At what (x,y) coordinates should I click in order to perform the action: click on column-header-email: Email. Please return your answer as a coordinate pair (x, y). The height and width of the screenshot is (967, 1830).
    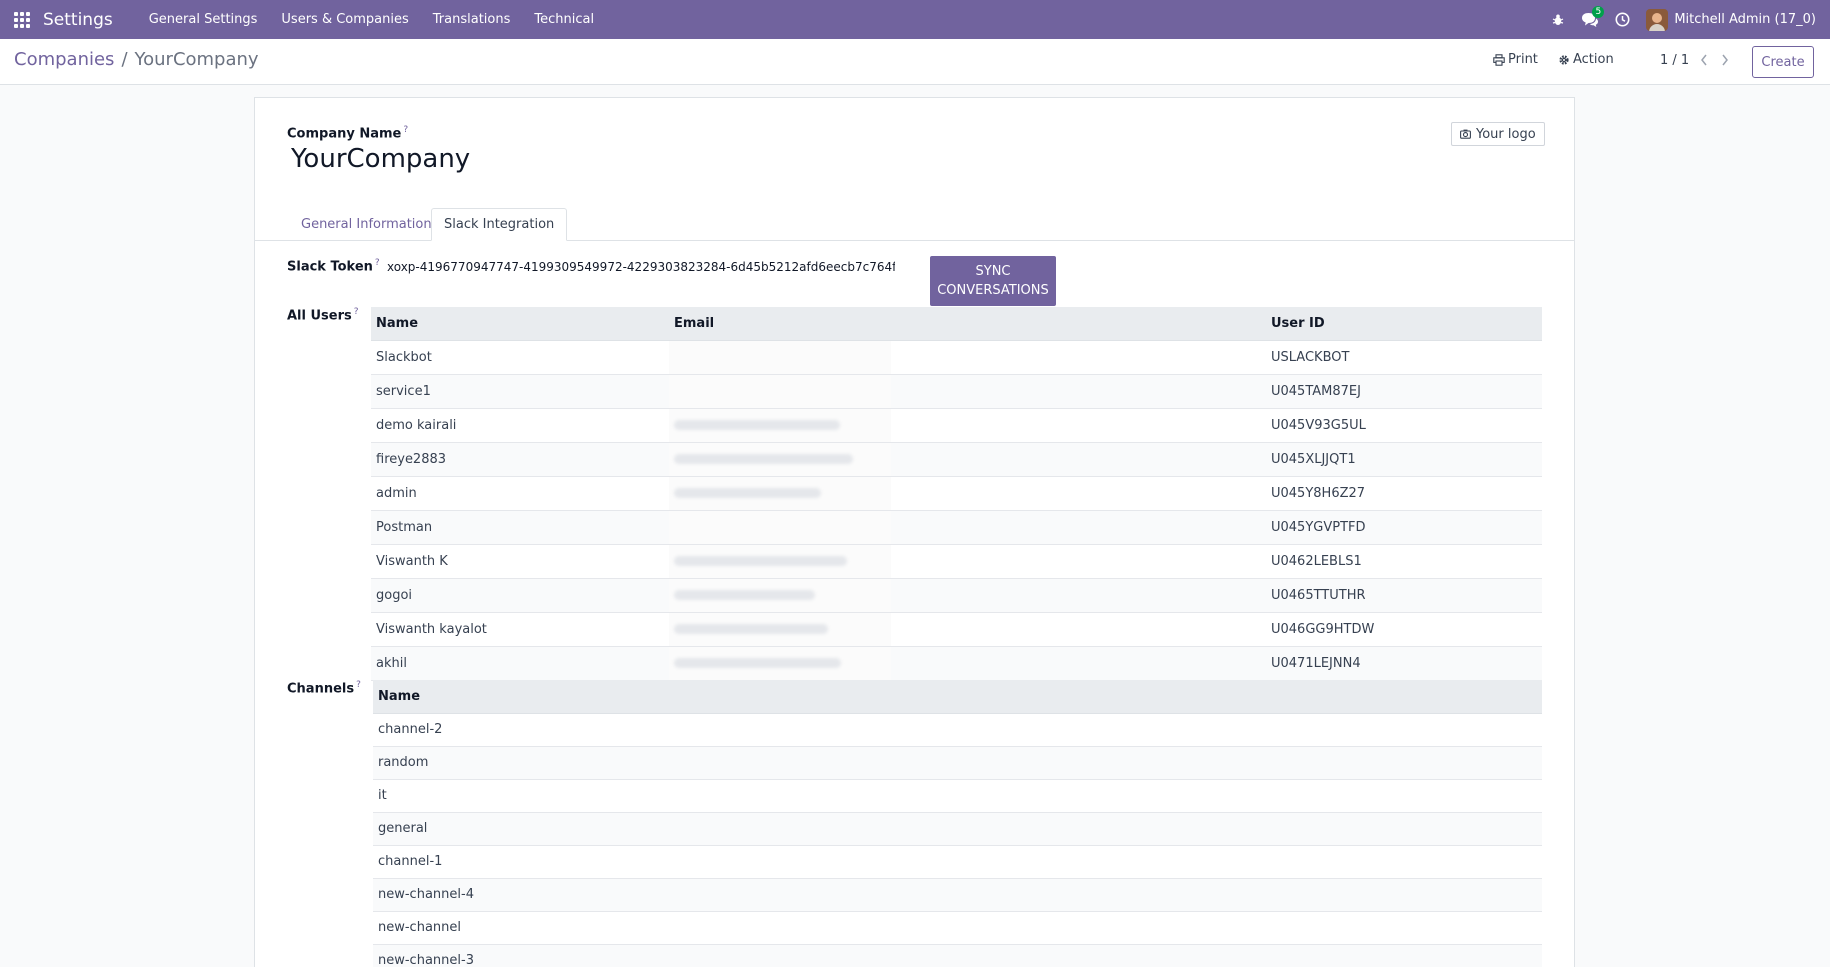
    Looking at the image, I should click on (967, 324).